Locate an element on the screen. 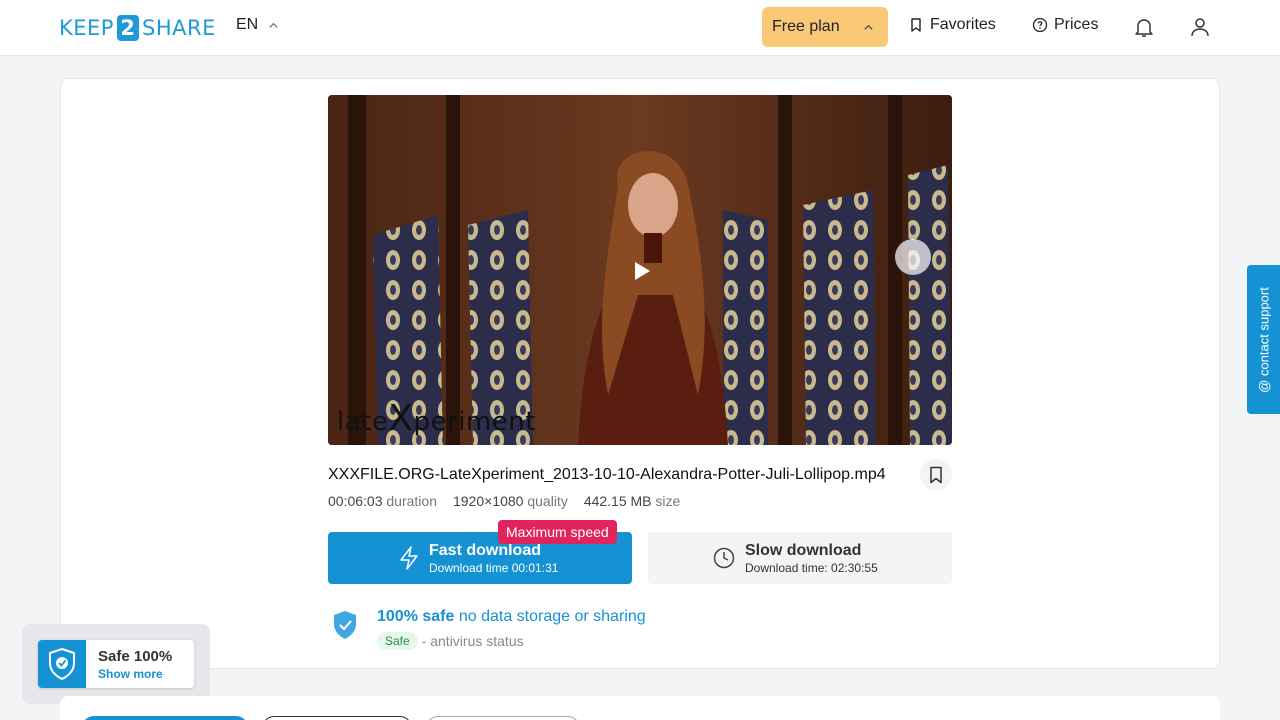 The height and width of the screenshot is (720, 1280). keep2share-logo: KEEP 2 SHARE is located at coordinates (137, 28).